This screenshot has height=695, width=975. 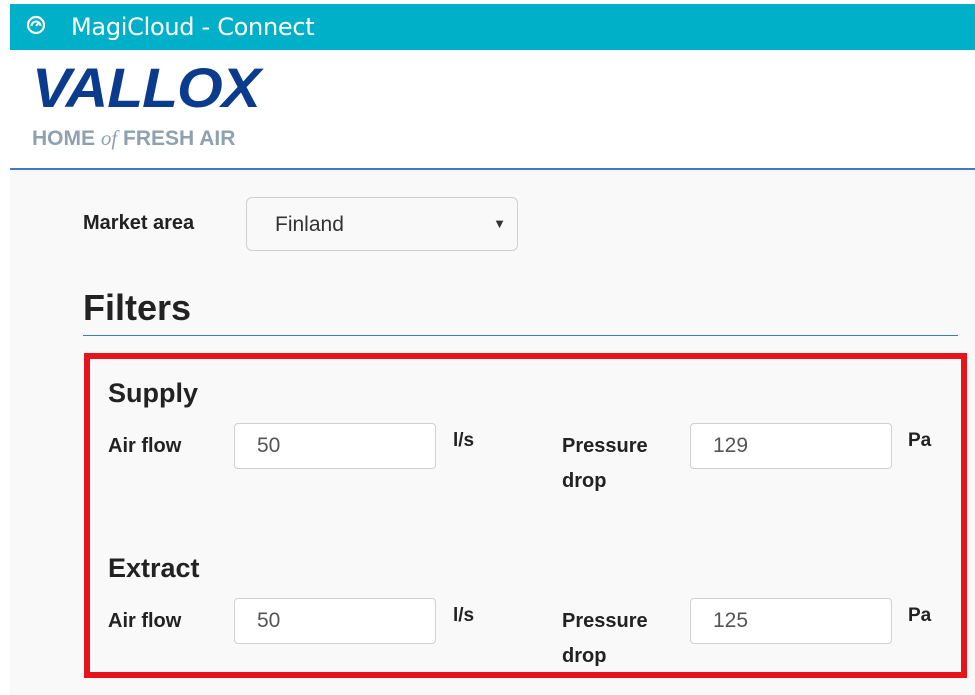 What do you see at coordinates (791, 621) in the screenshot?
I see `extract-pressure-input` at bounding box center [791, 621].